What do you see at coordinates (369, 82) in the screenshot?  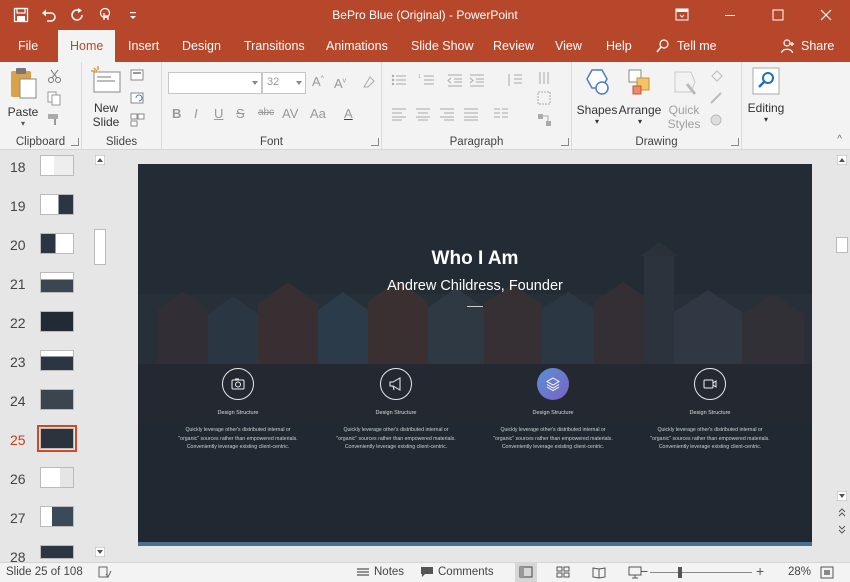 I see `clear-formatting-icon` at bounding box center [369, 82].